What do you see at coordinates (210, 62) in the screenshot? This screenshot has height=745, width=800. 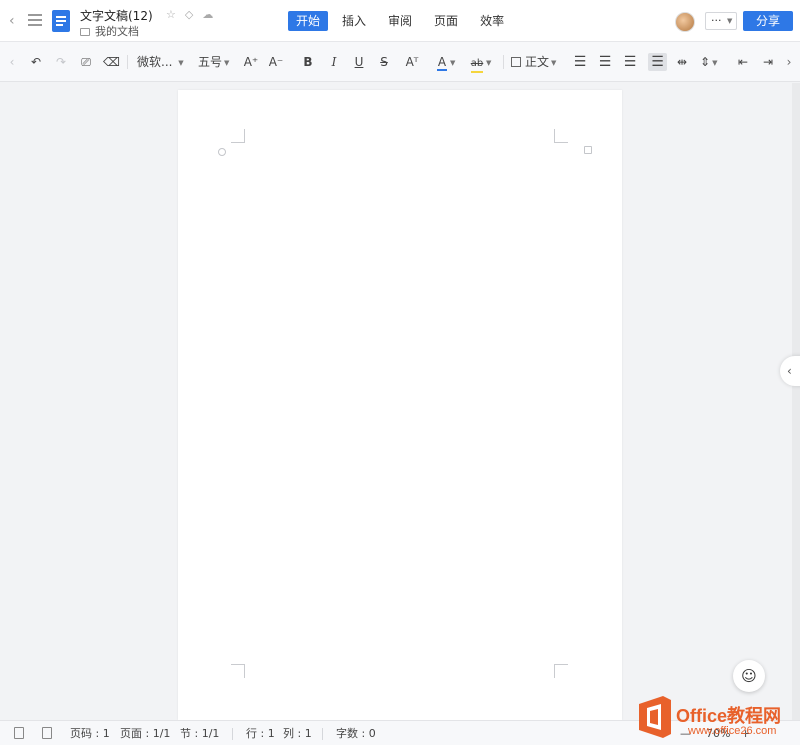 I see `font-size-value: 五号` at bounding box center [210, 62].